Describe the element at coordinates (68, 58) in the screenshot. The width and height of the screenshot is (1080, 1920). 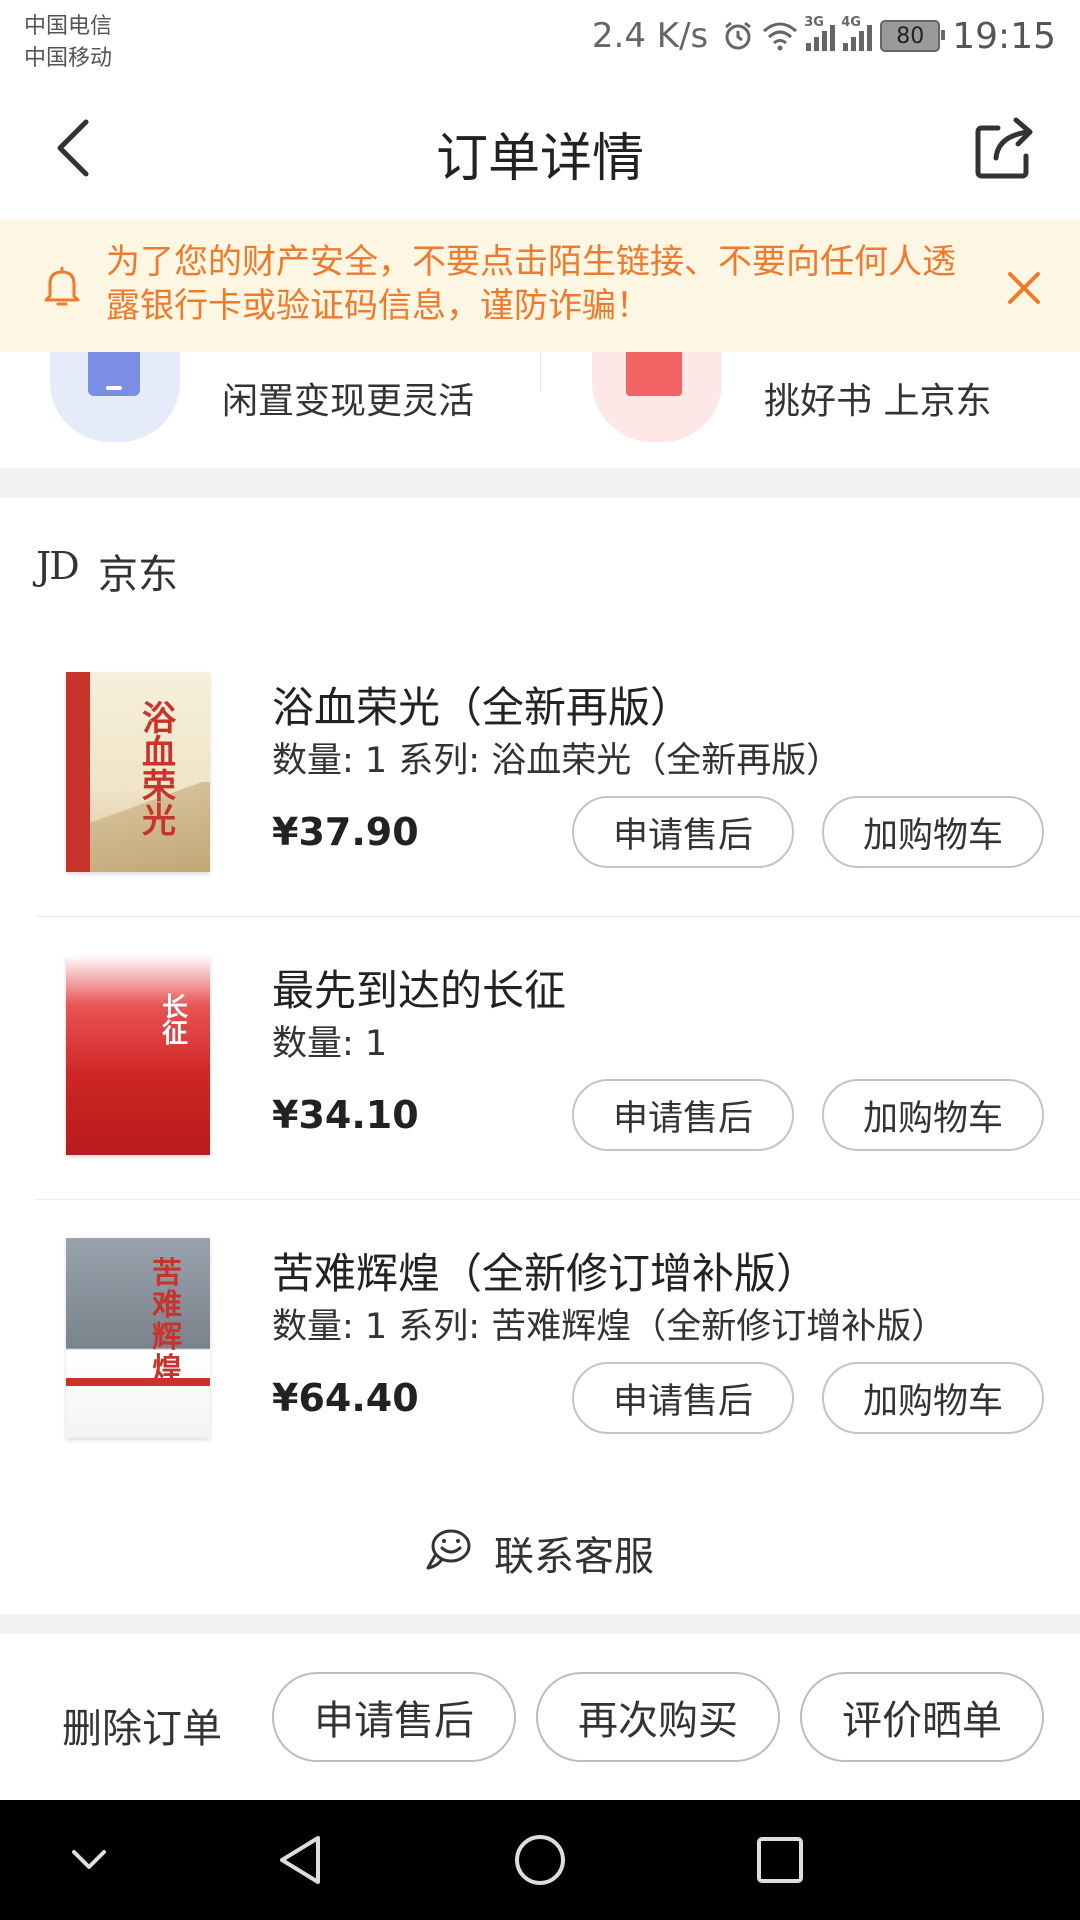
I see `carrier-2: 中国移动` at that location.